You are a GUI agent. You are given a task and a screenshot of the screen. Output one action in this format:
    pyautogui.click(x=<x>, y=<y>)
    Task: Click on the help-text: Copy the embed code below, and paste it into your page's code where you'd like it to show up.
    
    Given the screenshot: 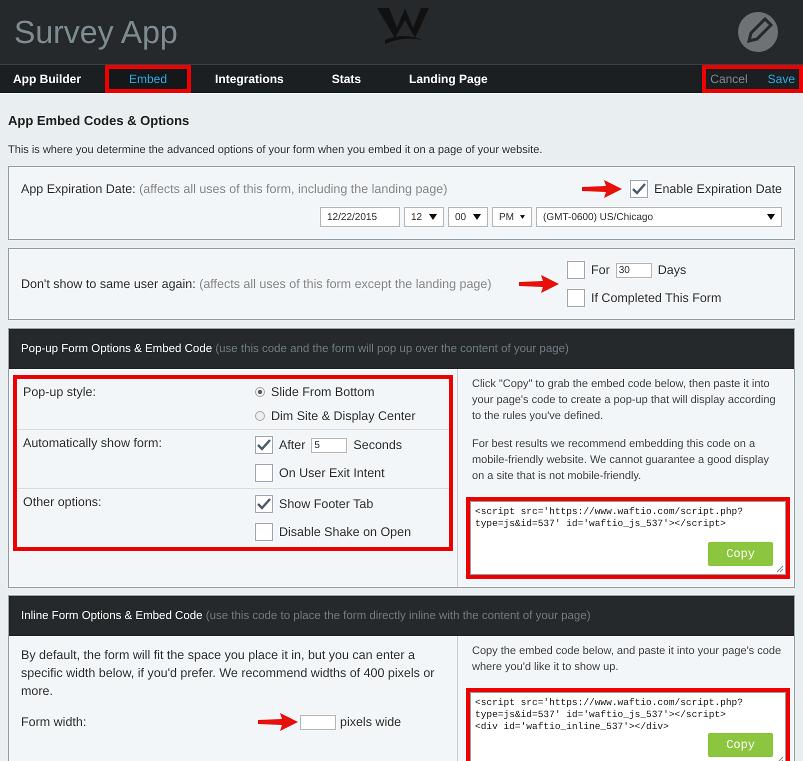 What is the action you would take?
    pyautogui.click(x=627, y=659)
    